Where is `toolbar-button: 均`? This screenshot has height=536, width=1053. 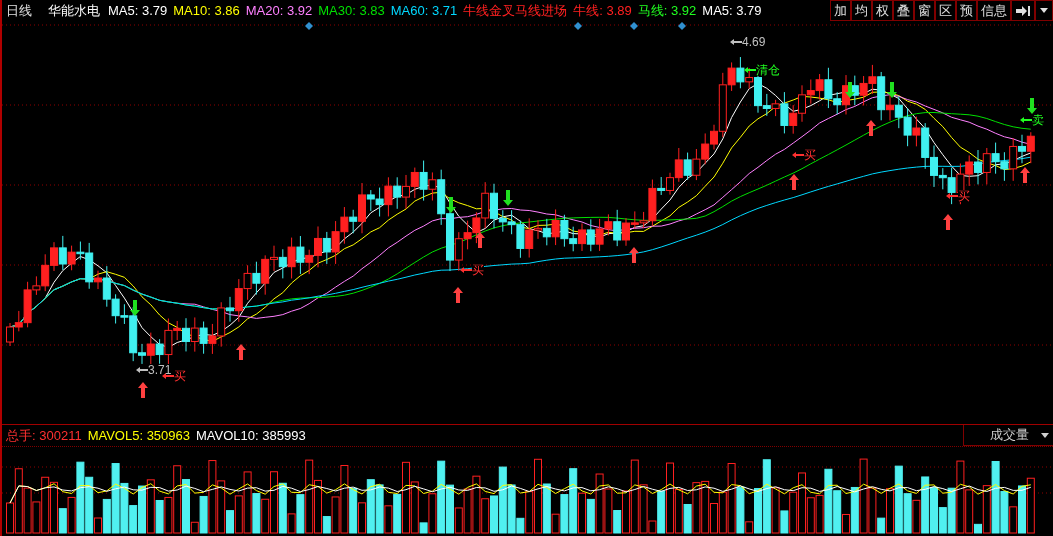 toolbar-button: 均 is located at coordinates (861, 10).